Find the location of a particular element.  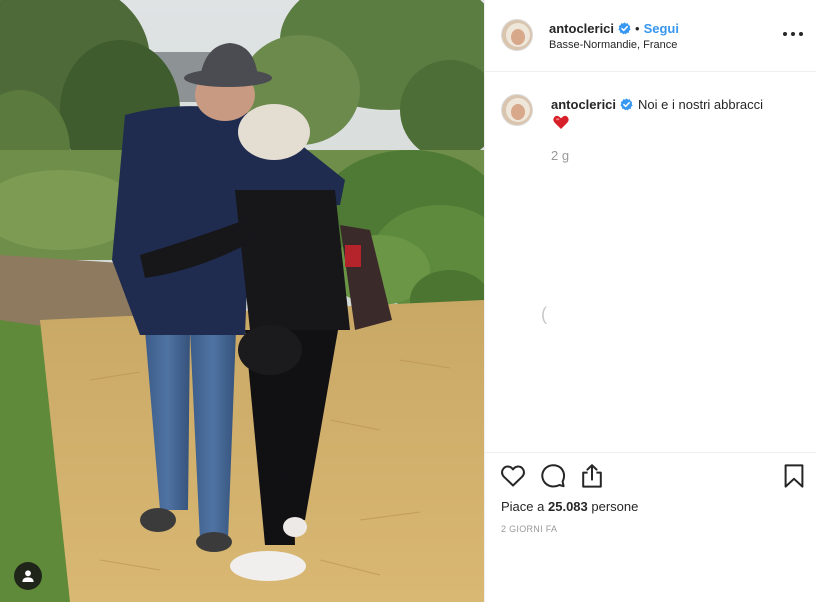

author-username: antoclerici is located at coordinates (581, 28).